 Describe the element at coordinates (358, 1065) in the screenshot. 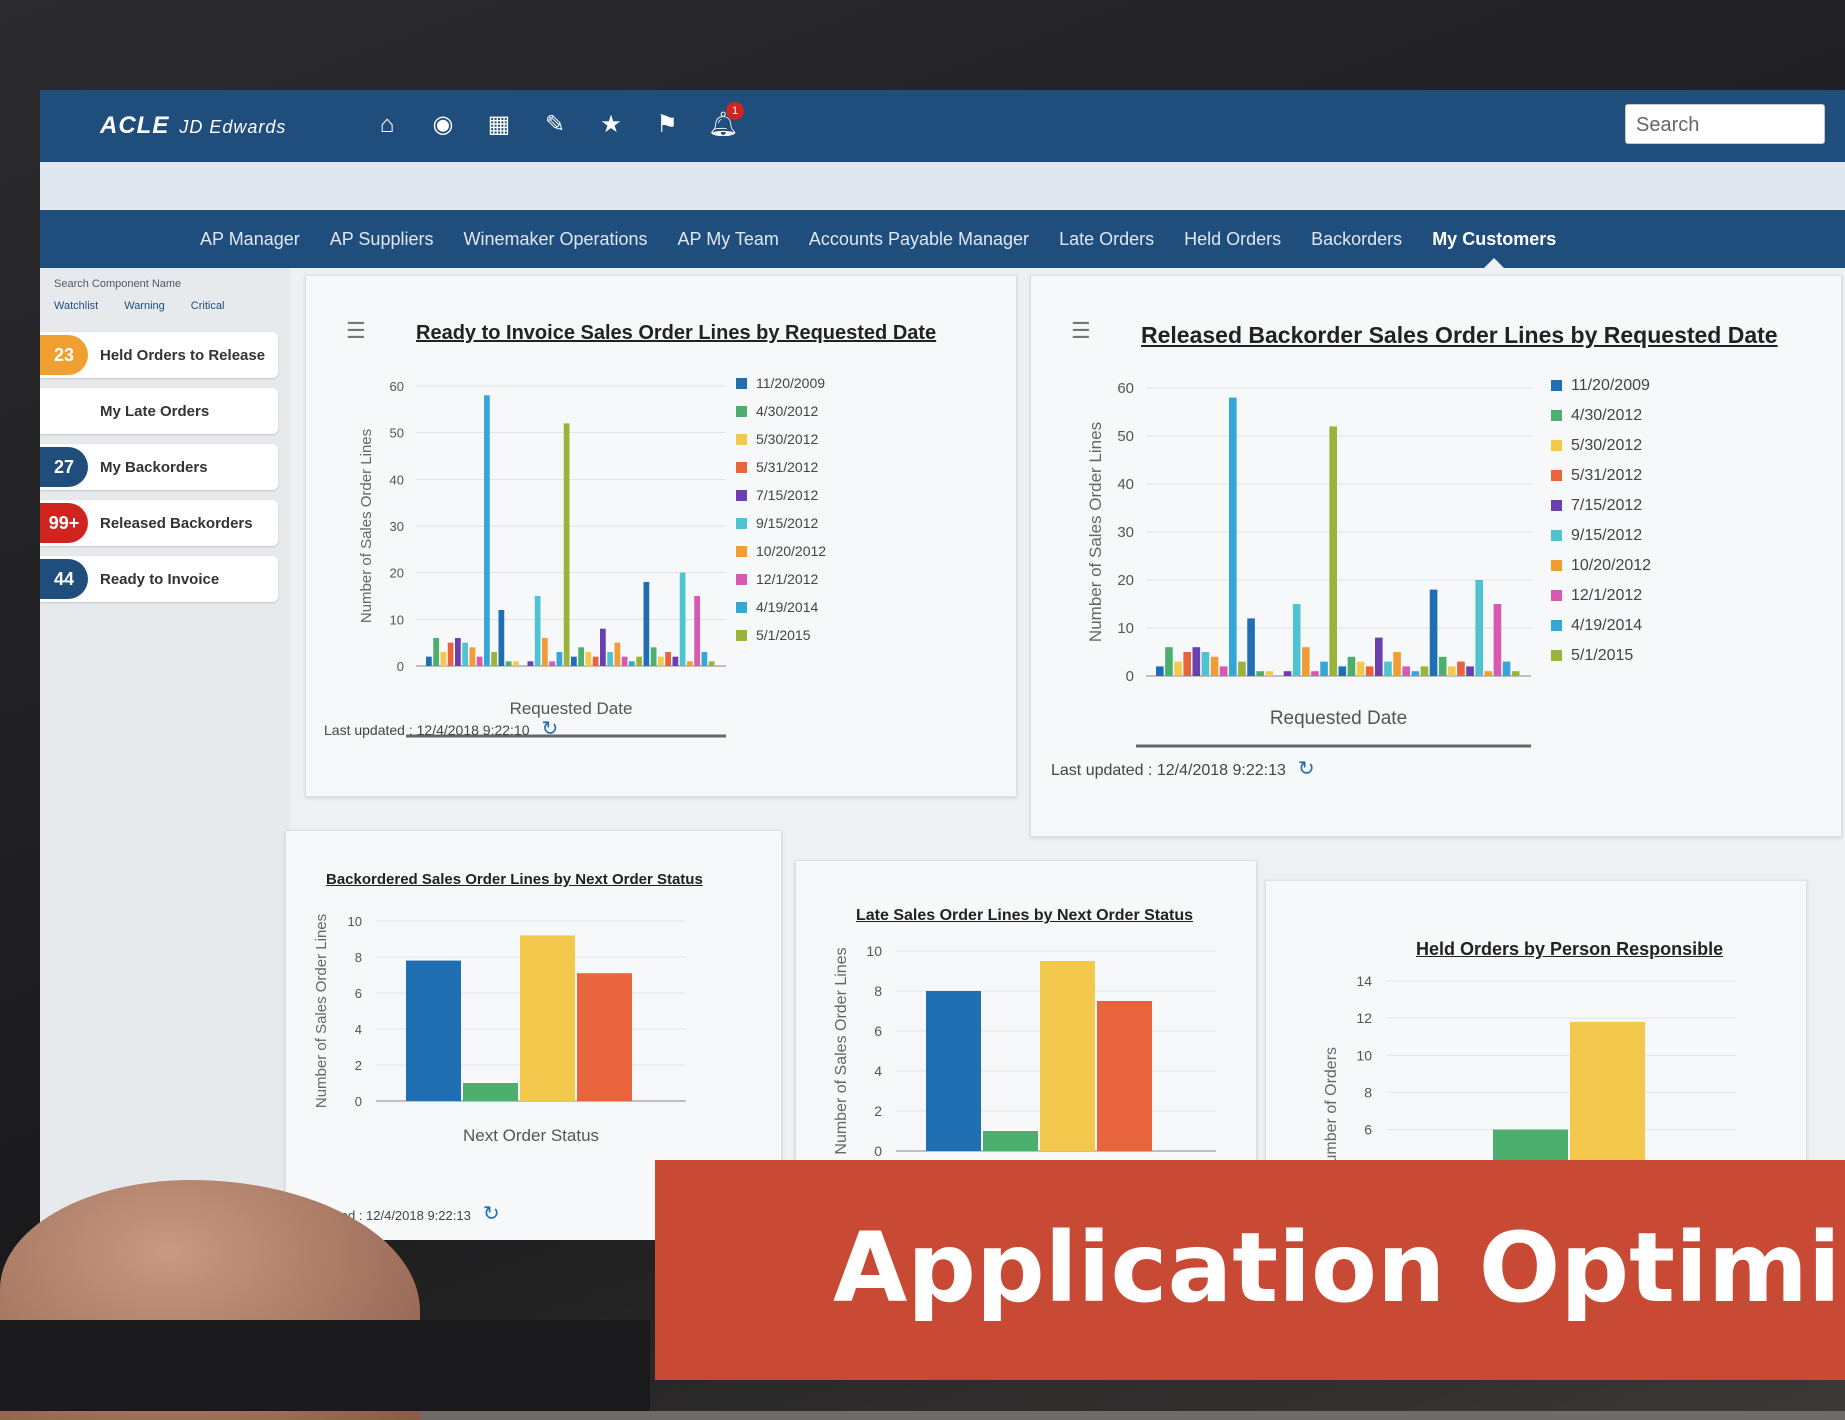

I see `y-tick-label: 2` at that location.